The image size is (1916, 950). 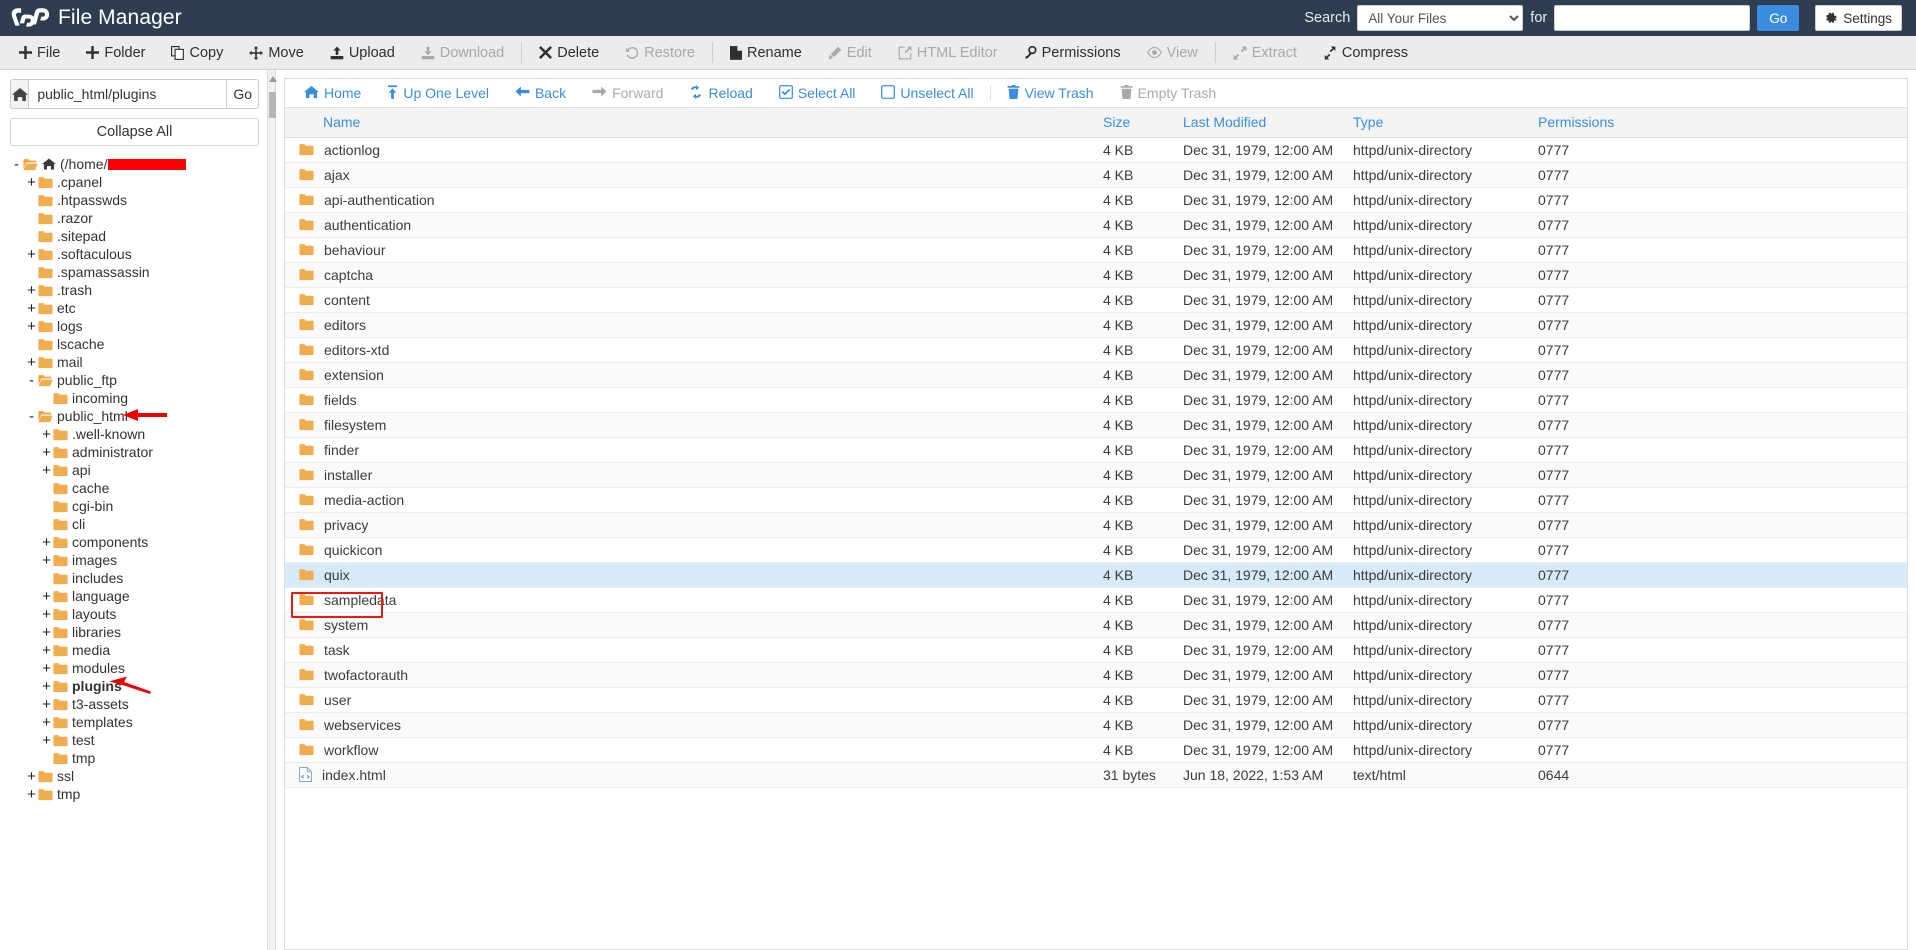 I want to click on nav-up-one-level: Up One Level, so click(x=438, y=93).